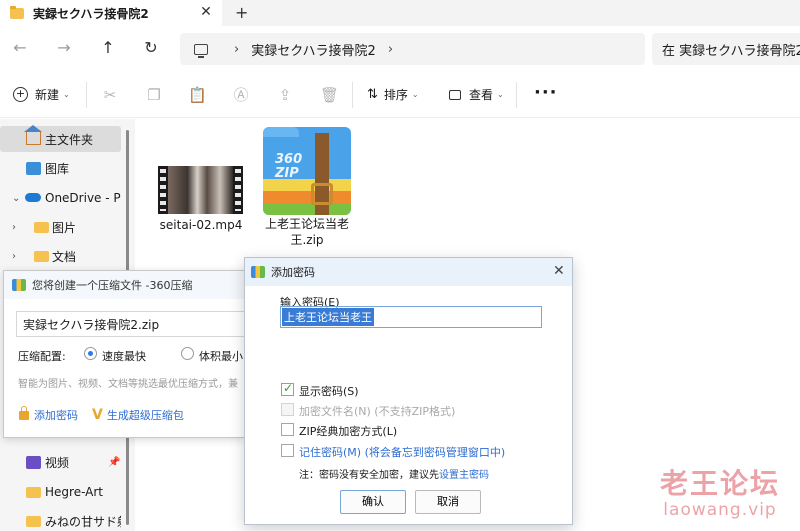  Describe the element at coordinates (60, 256) in the screenshot. I see `sidebar-item-documents: › 文档` at that location.